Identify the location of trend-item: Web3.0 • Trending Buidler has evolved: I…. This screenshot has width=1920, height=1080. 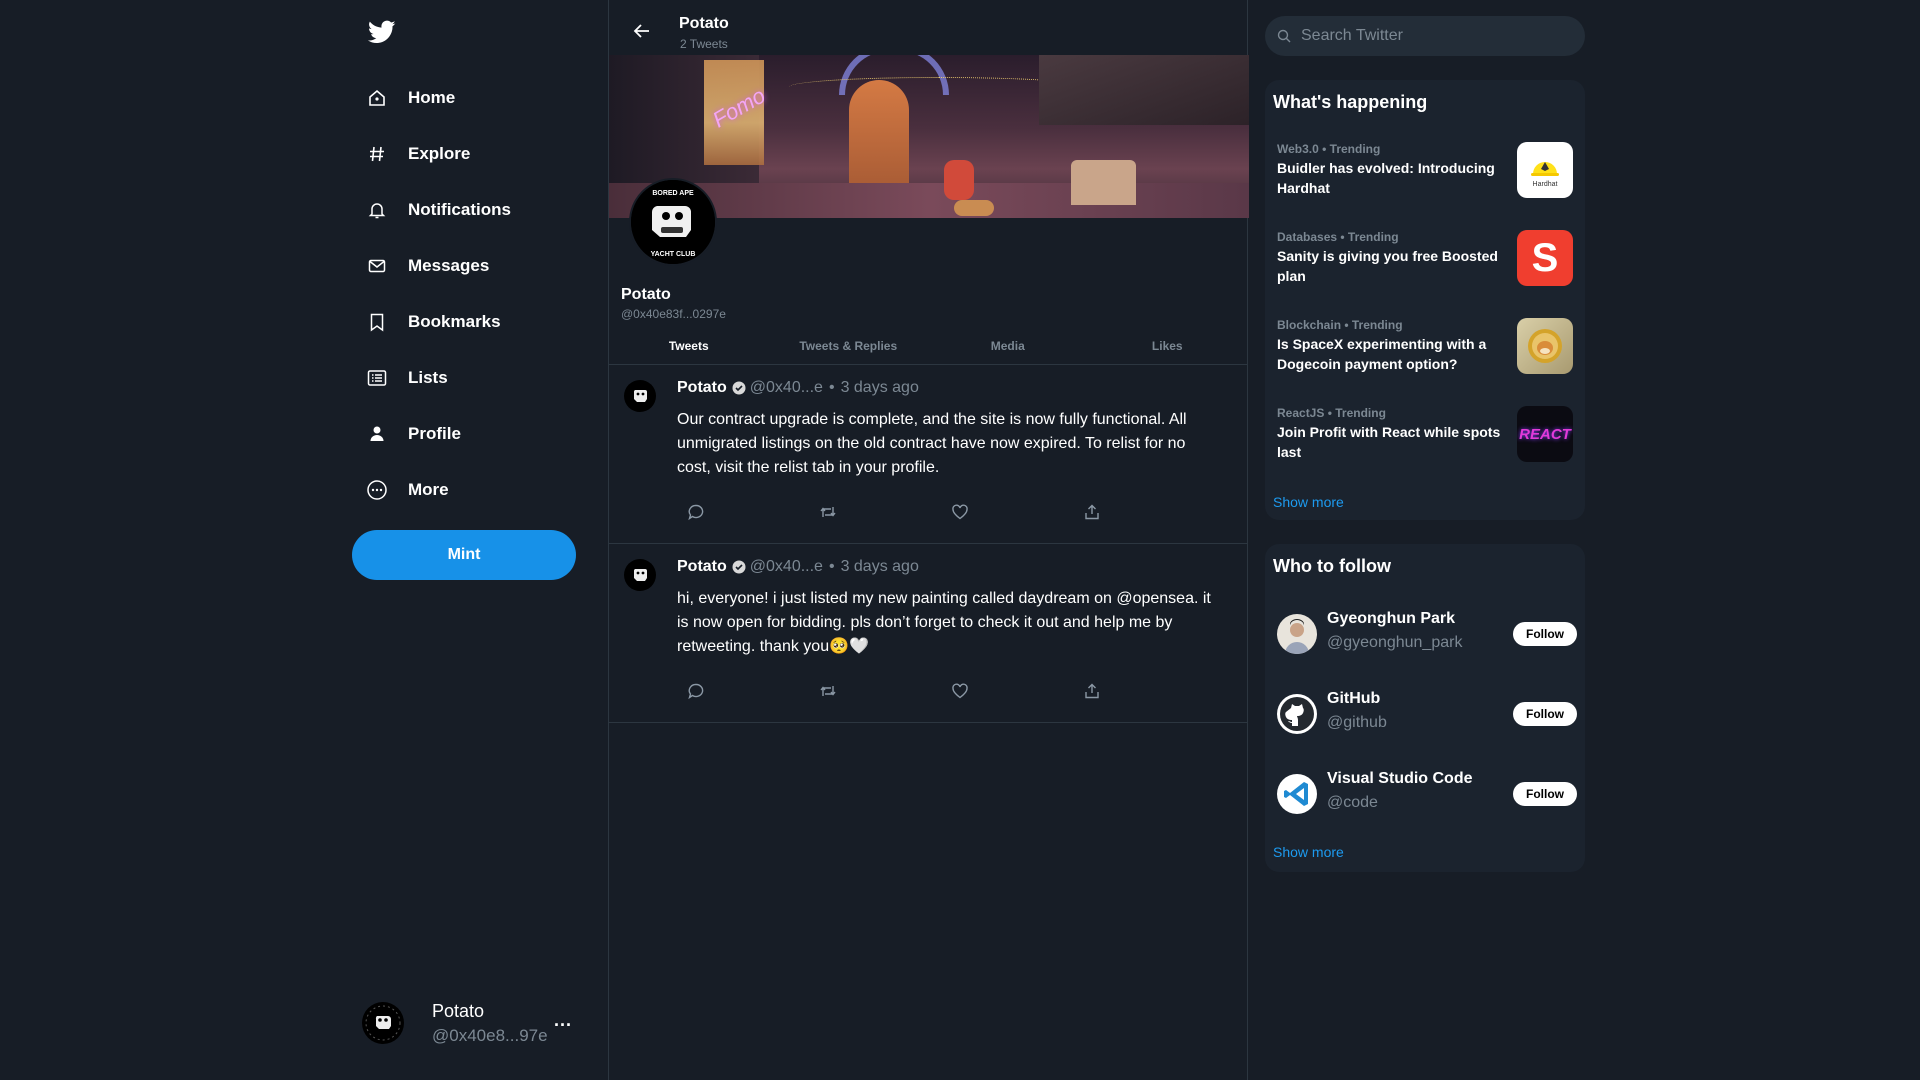
(1425, 182).